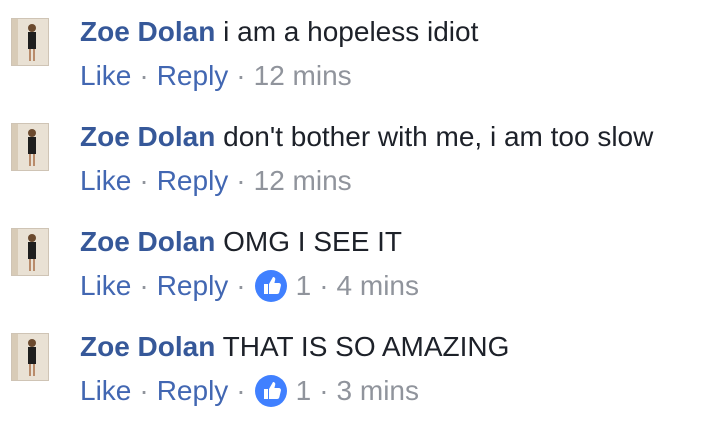 The image size is (710, 433). I want to click on comment-text: THAT IS SO AMAZING, so click(366, 346).